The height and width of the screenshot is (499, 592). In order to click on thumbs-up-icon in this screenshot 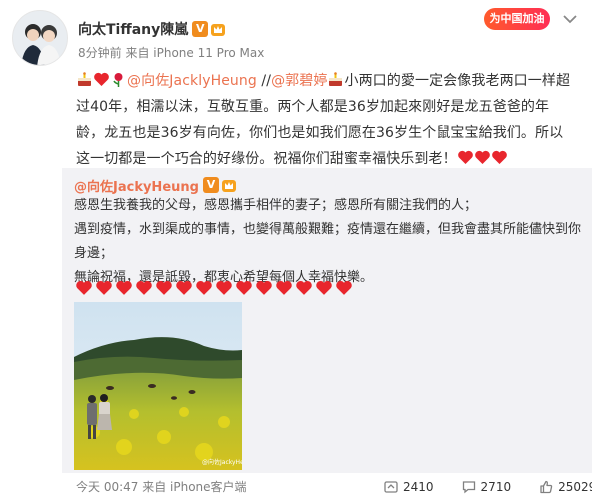, I will do `click(546, 487)`.